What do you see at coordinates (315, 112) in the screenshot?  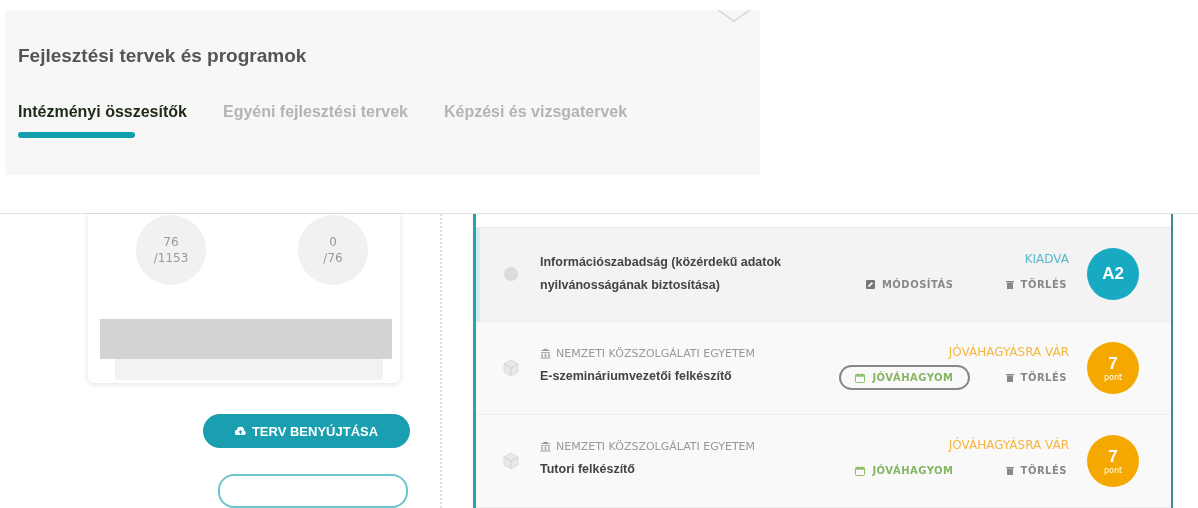 I see `tab: Egyéni fejlesztési tervek` at bounding box center [315, 112].